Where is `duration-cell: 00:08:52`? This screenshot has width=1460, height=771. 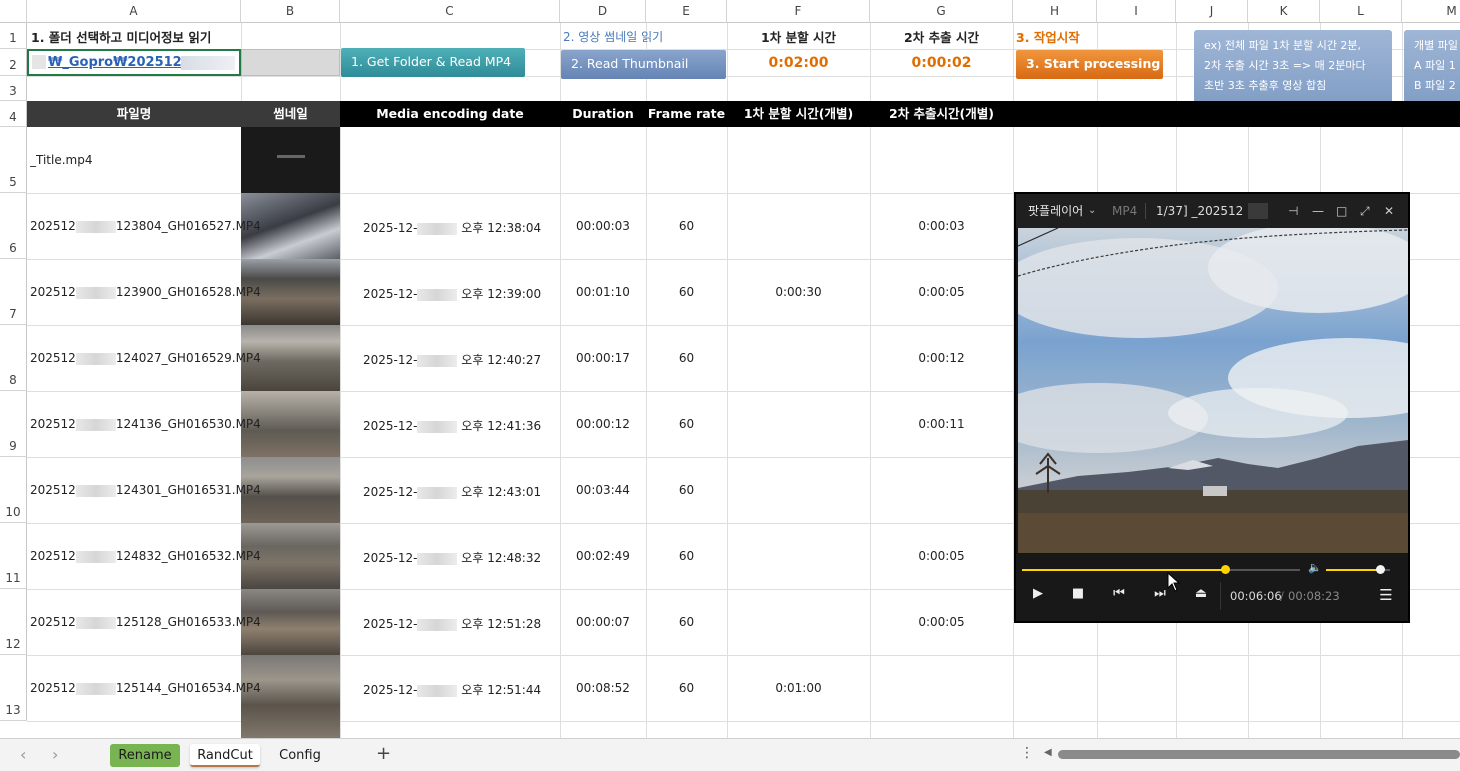
duration-cell: 00:08:52 is located at coordinates (603, 688).